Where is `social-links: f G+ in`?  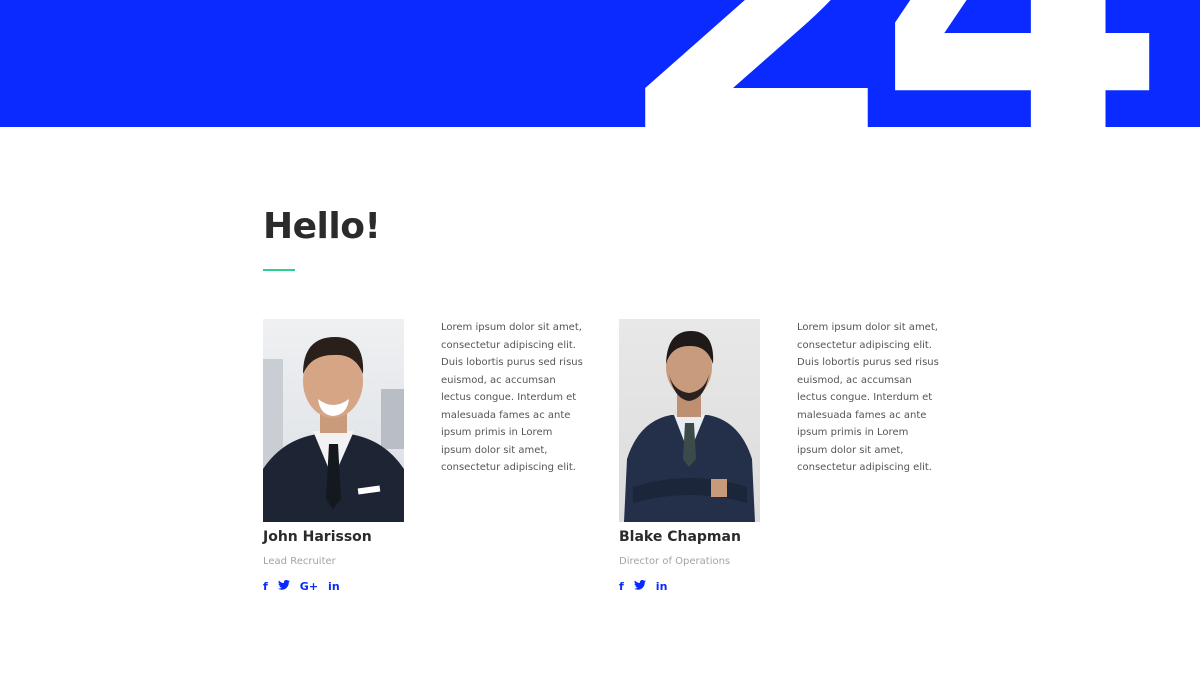
social-links: f G+ in is located at coordinates (301, 586).